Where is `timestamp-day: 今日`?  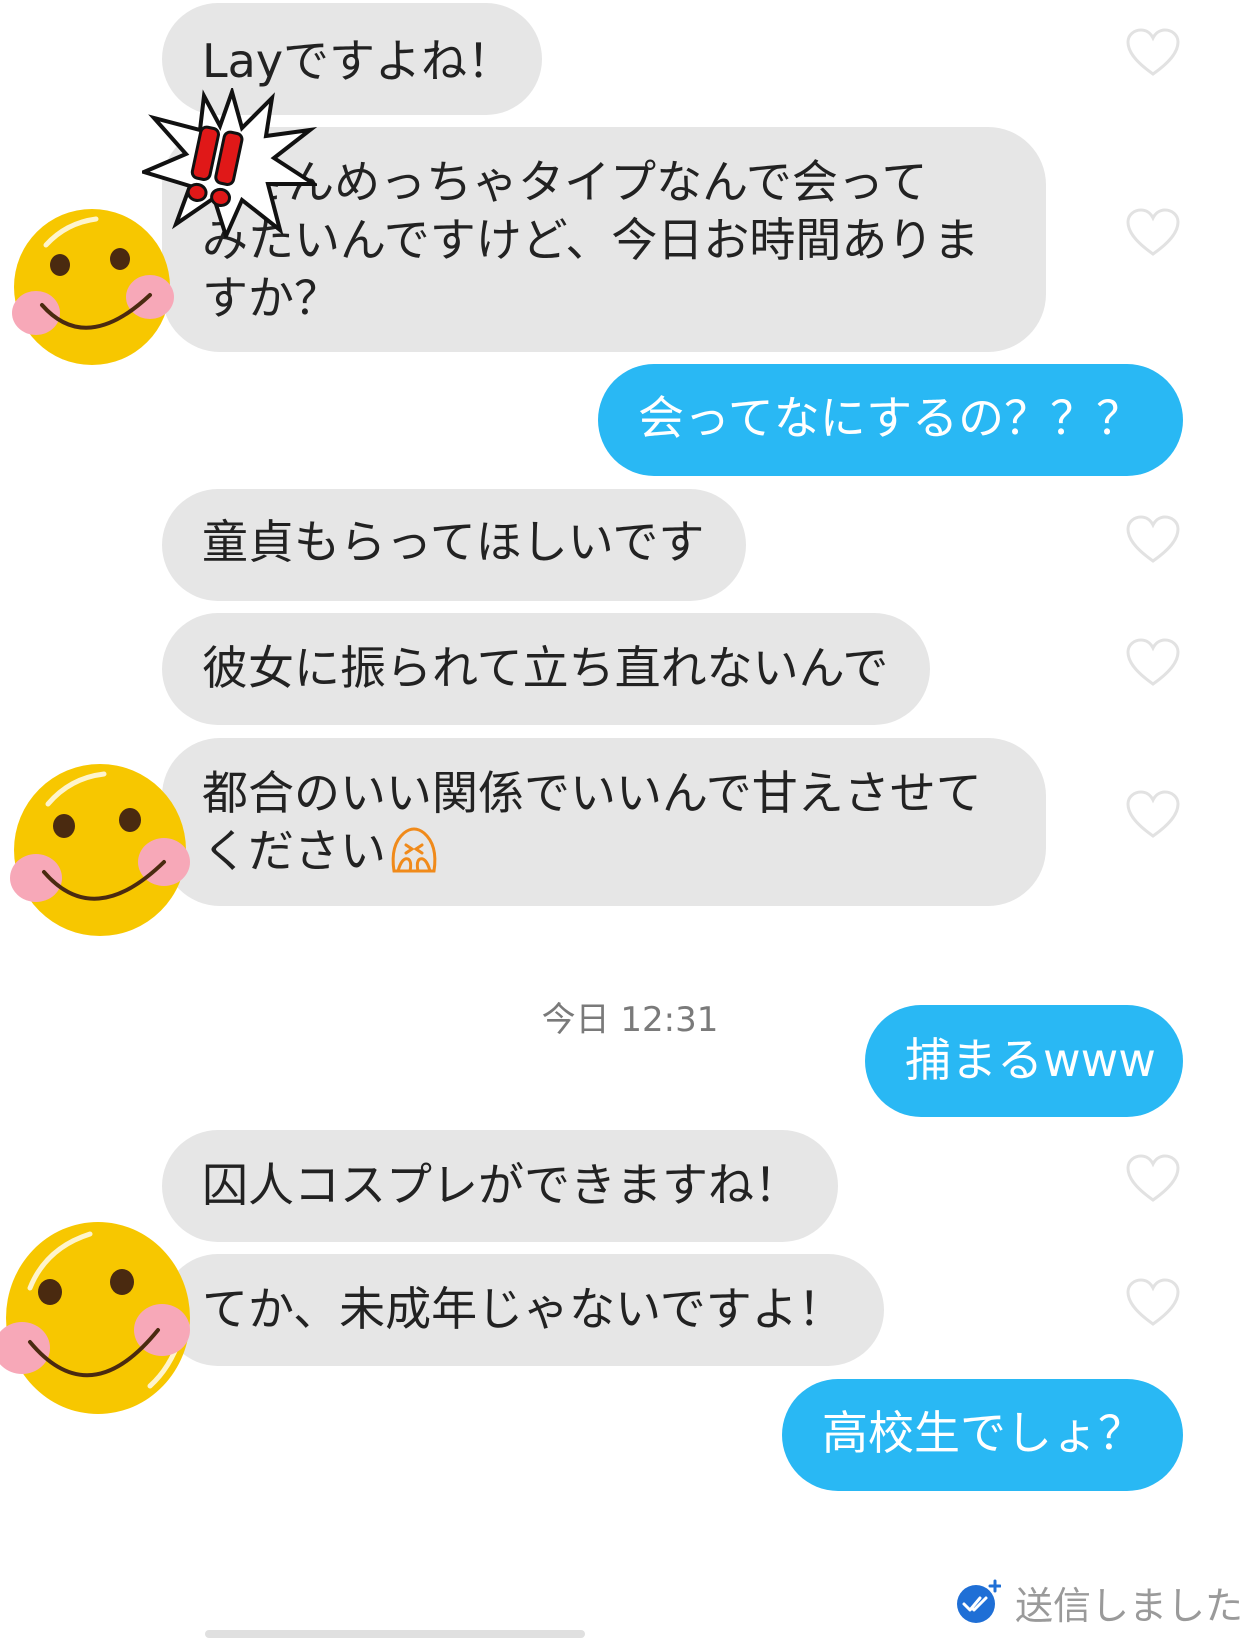 timestamp-day: 今日 is located at coordinates (575, 1020).